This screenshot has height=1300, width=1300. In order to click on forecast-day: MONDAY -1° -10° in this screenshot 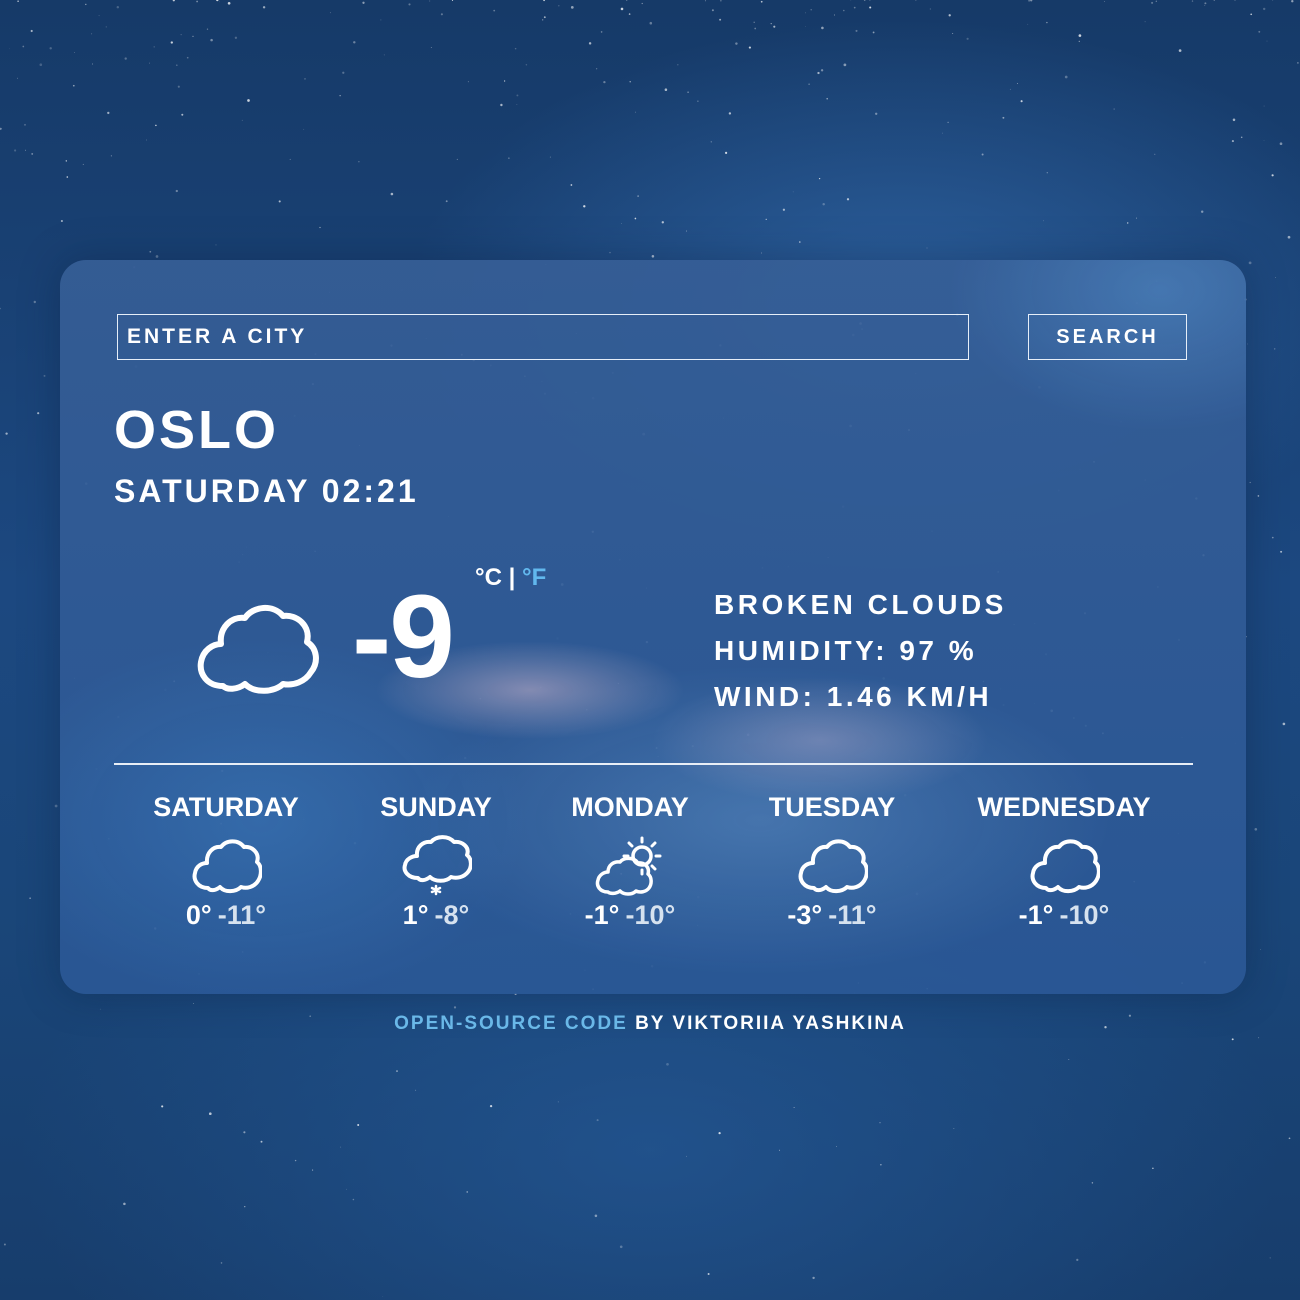, I will do `click(630, 860)`.